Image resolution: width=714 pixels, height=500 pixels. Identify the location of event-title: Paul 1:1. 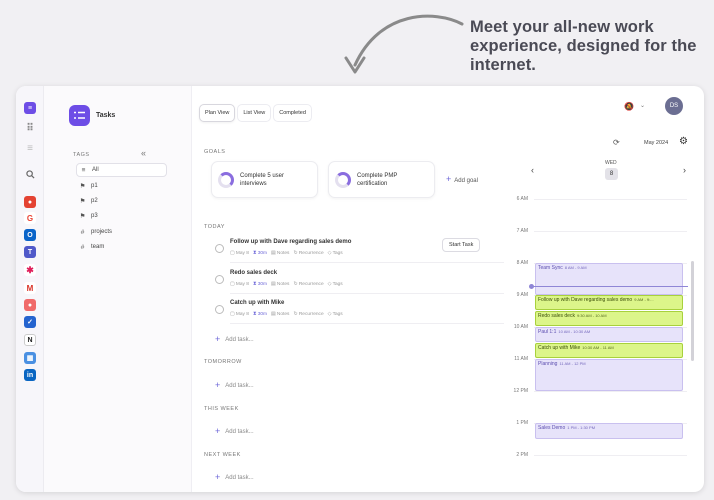
(547, 332).